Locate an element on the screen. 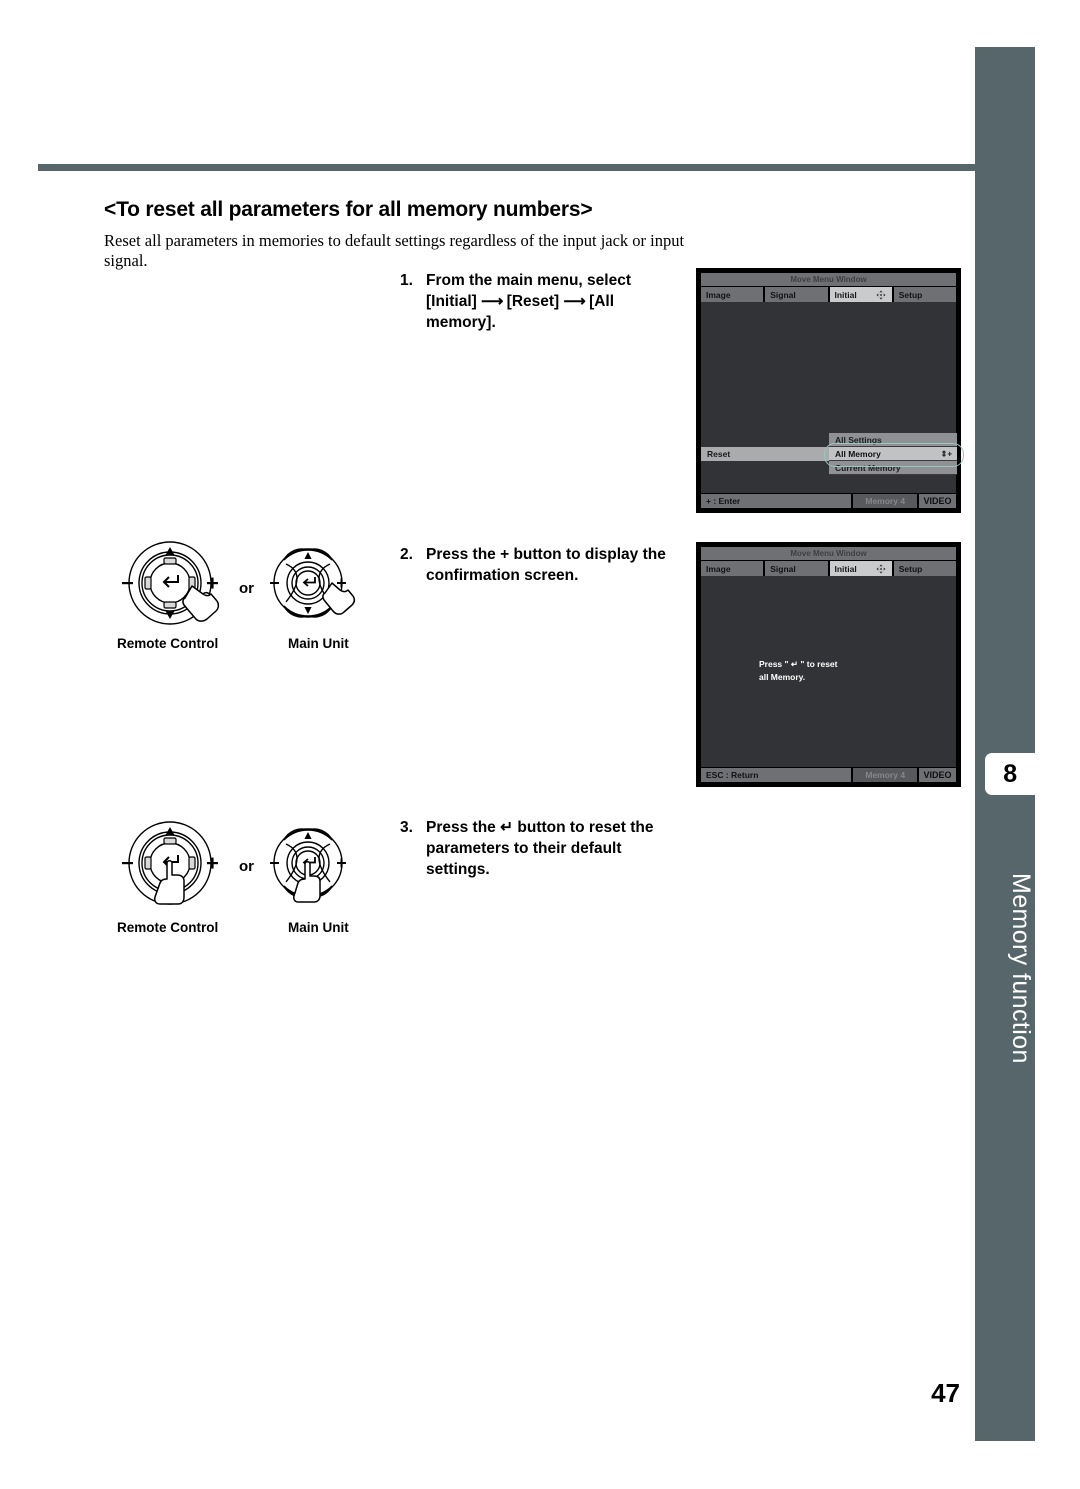  step-2-line-1: Press the + button to display the is located at coordinates (546, 554).